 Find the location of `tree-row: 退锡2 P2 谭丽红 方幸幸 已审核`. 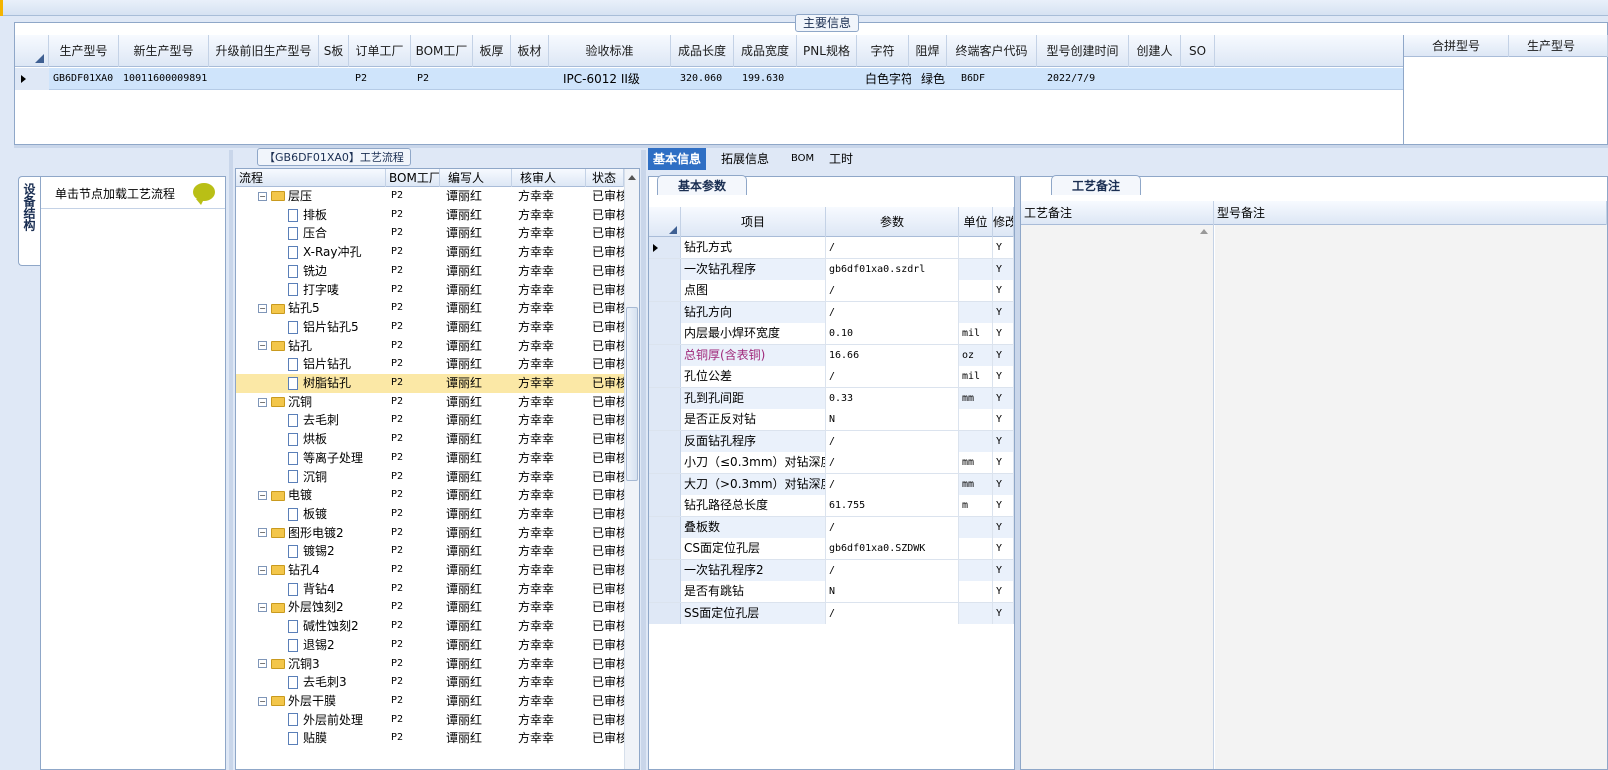

tree-row: 退锡2 P2 谭丽红 方幸幸 已审核 is located at coordinates (430, 645).